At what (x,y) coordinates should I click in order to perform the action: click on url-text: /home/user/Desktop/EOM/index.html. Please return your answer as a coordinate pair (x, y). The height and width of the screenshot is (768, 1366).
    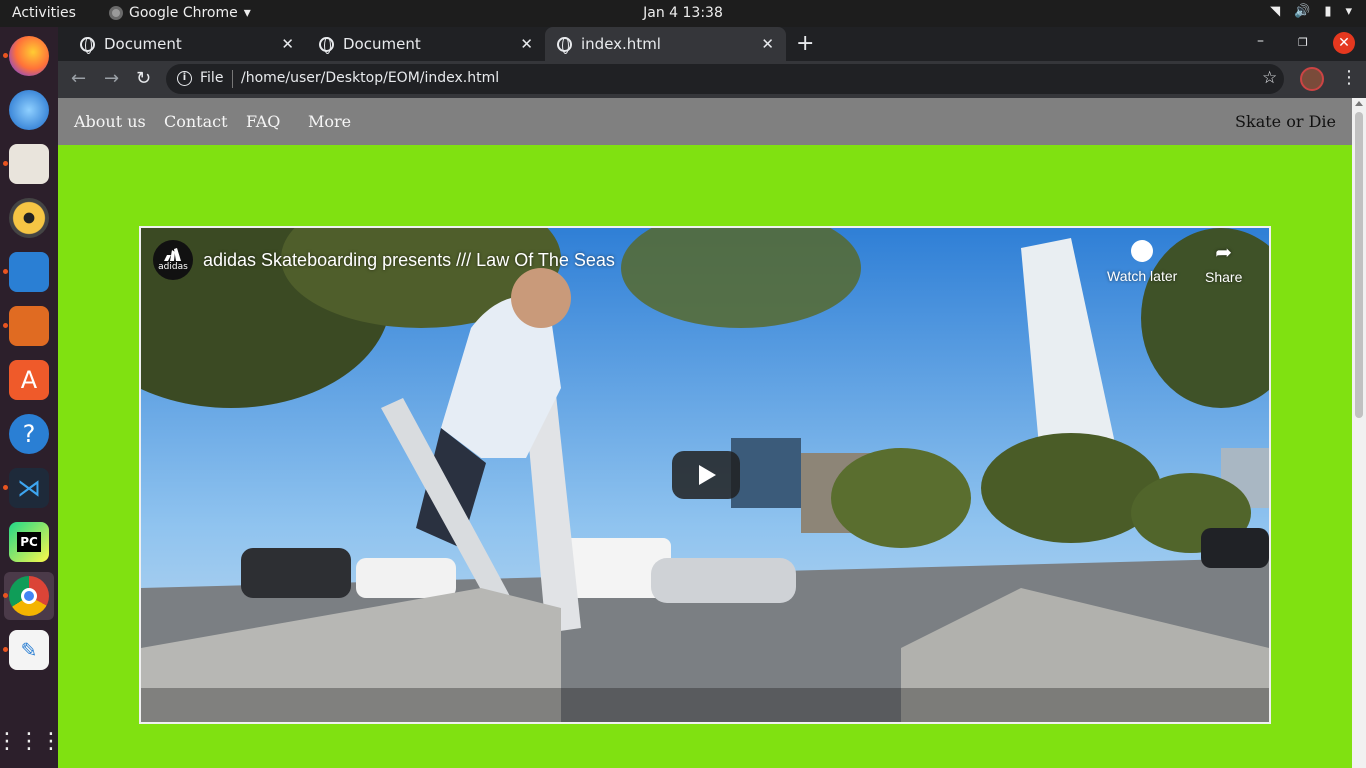
    Looking at the image, I should click on (370, 78).